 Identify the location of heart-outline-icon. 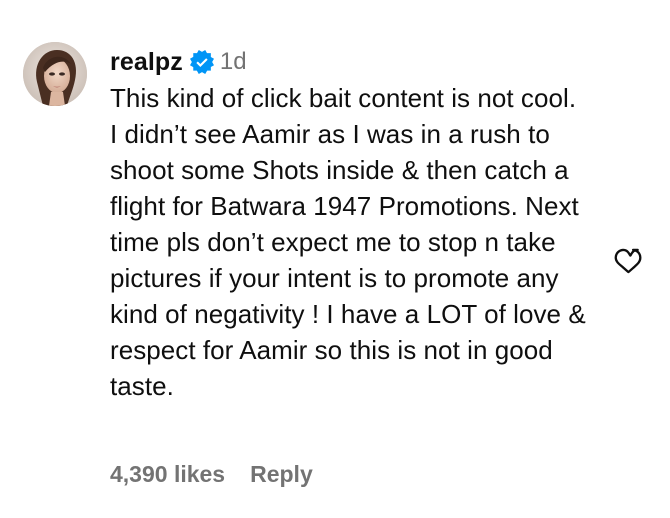
(628, 261).